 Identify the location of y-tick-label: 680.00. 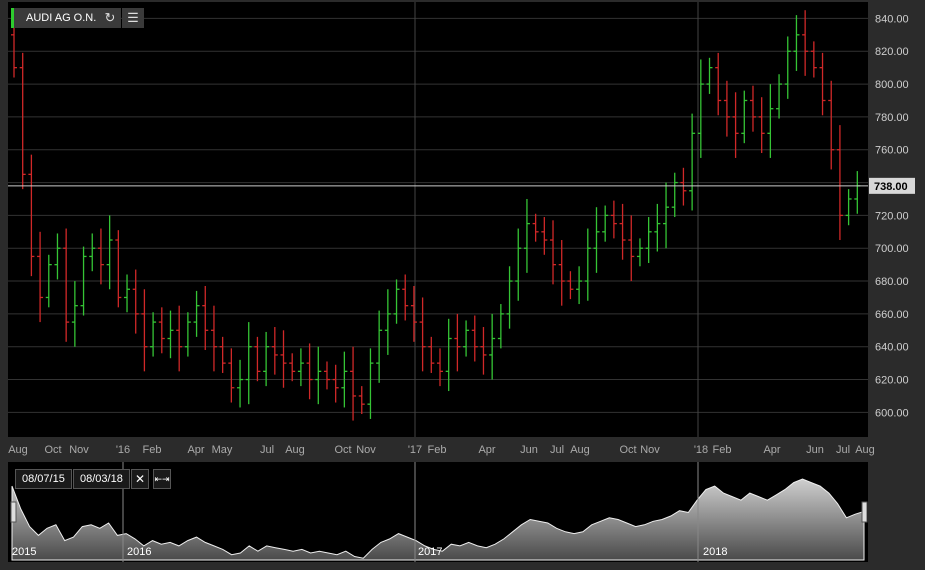
(892, 282).